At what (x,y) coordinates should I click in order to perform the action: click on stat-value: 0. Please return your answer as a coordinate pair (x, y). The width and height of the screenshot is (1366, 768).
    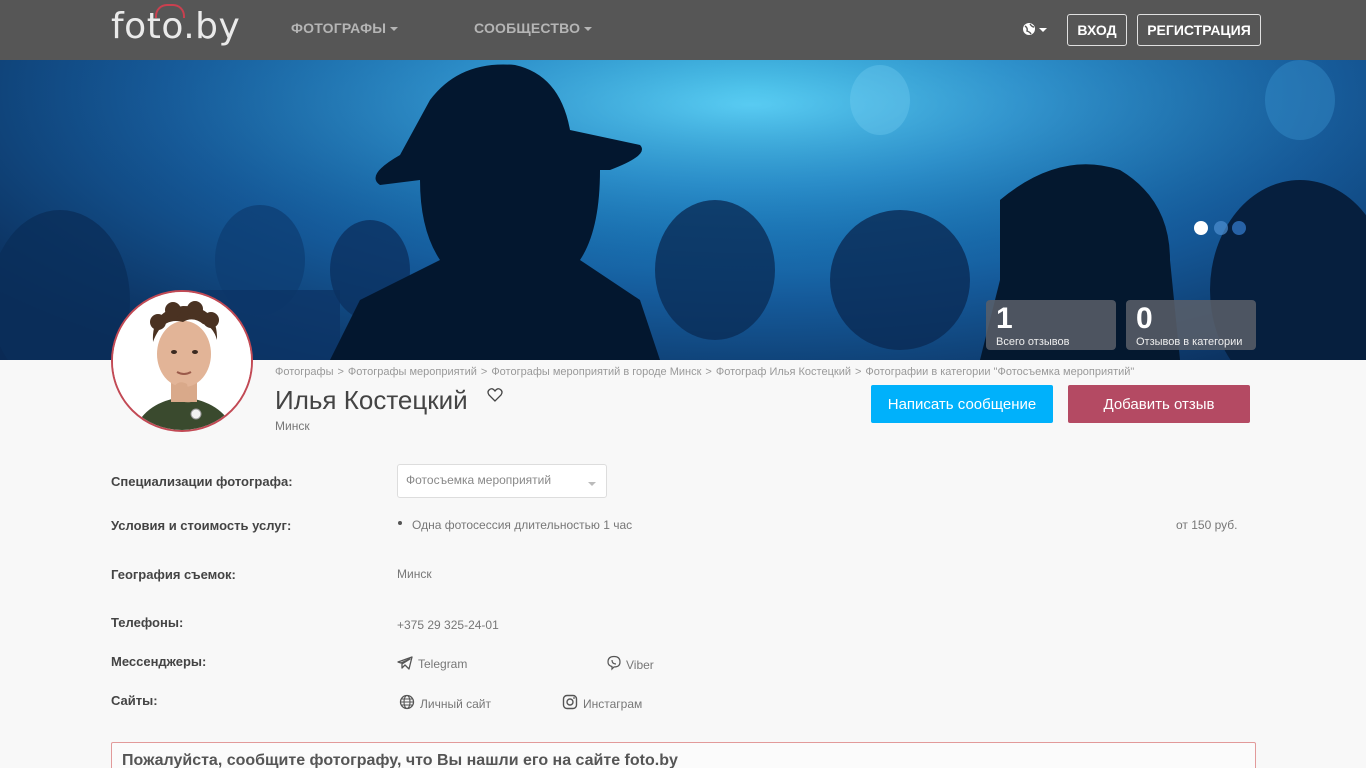
    Looking at the image, I should click on (1144, 318).